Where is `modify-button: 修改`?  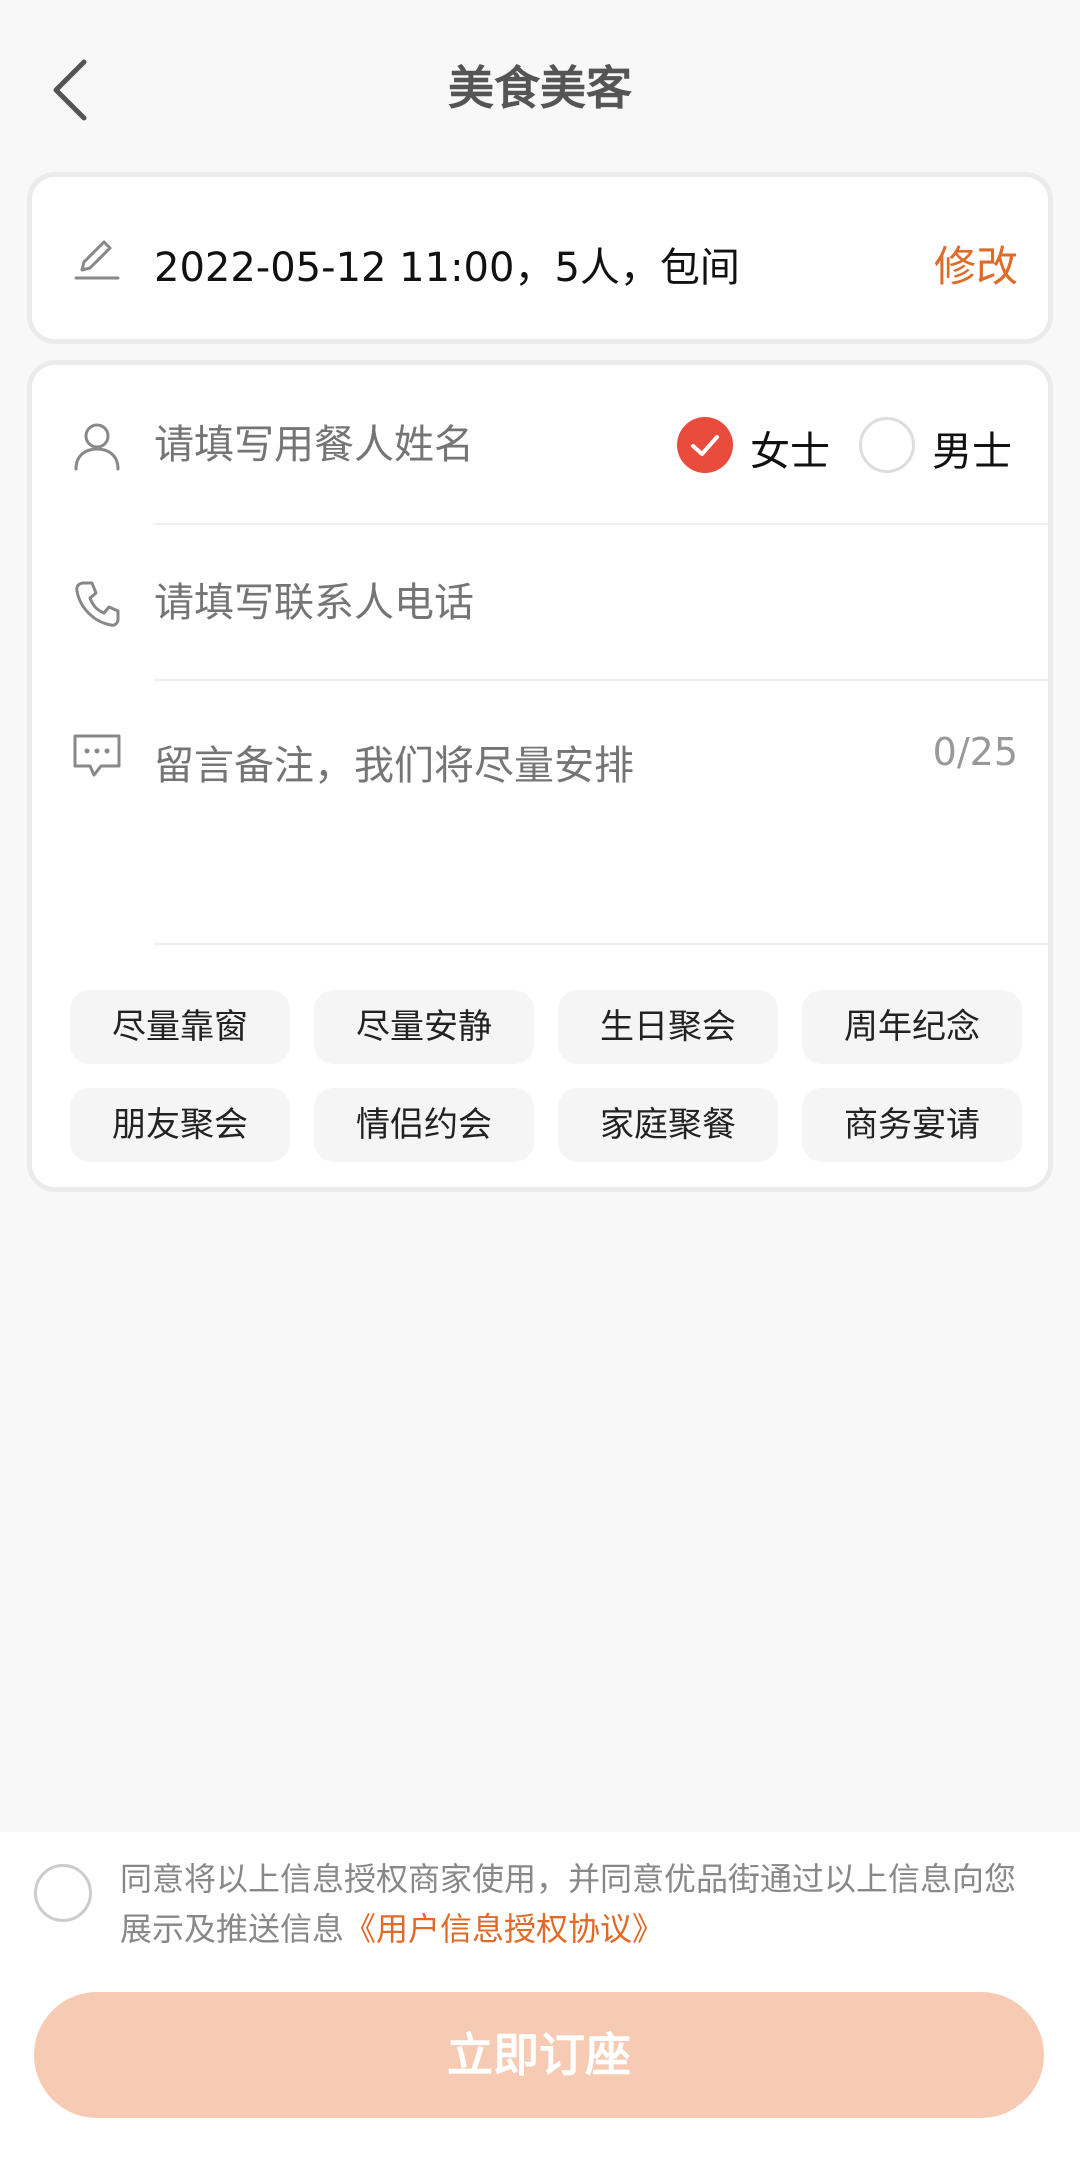 modify-button: 修改 is located at coordinates (976, 263).